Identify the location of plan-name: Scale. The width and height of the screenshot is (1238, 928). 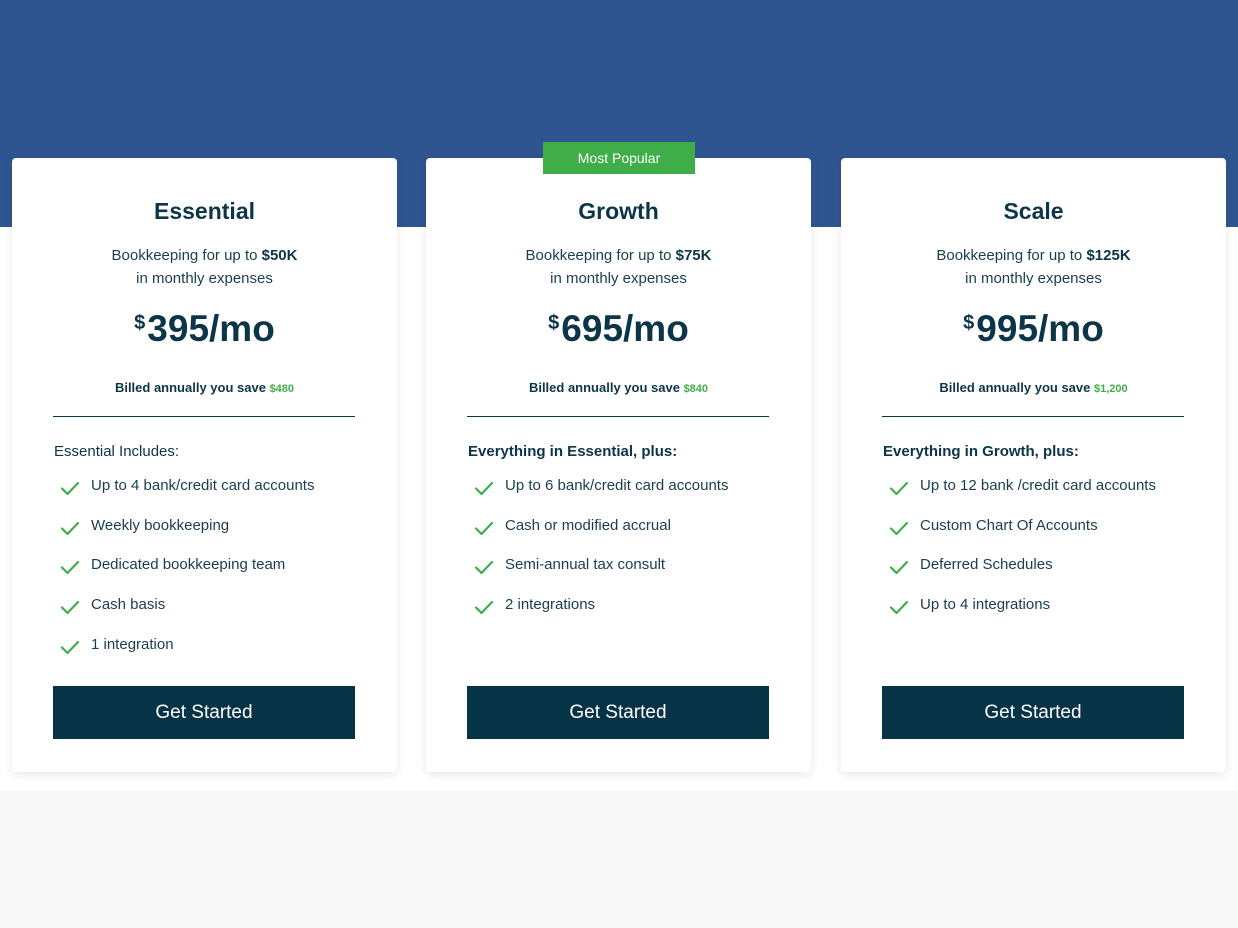
(1033, 211).